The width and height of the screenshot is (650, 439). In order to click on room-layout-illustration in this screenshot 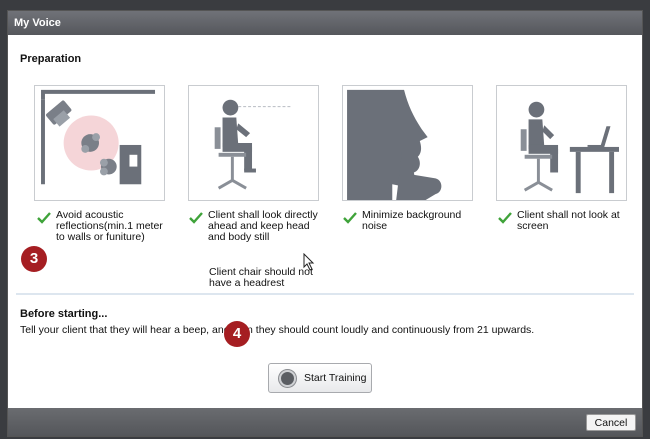, I will do `click(99, 143)`.